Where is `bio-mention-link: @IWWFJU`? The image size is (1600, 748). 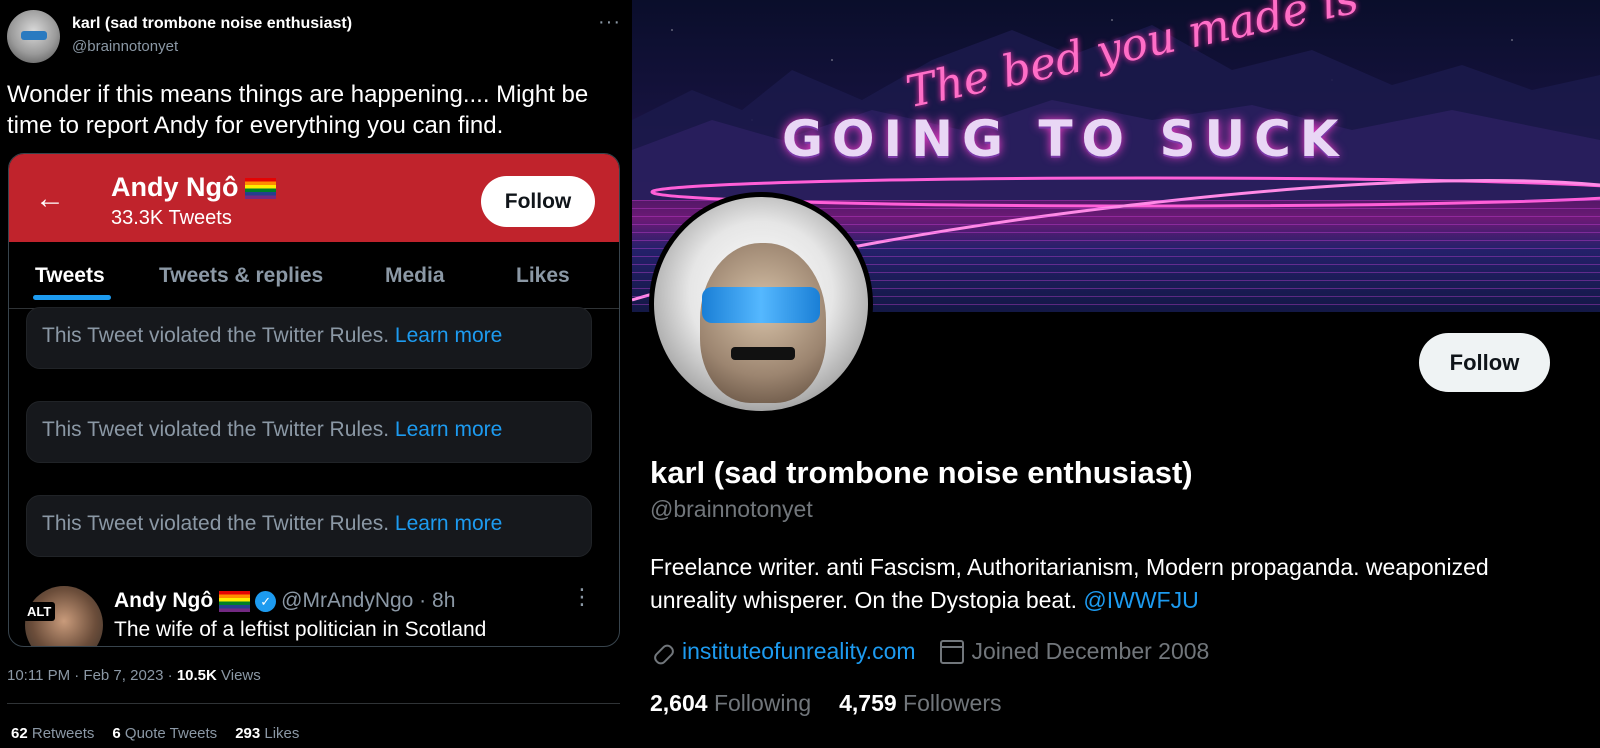 bio-mention-link: @IWWFJU is located at coordinates (1140, 600).